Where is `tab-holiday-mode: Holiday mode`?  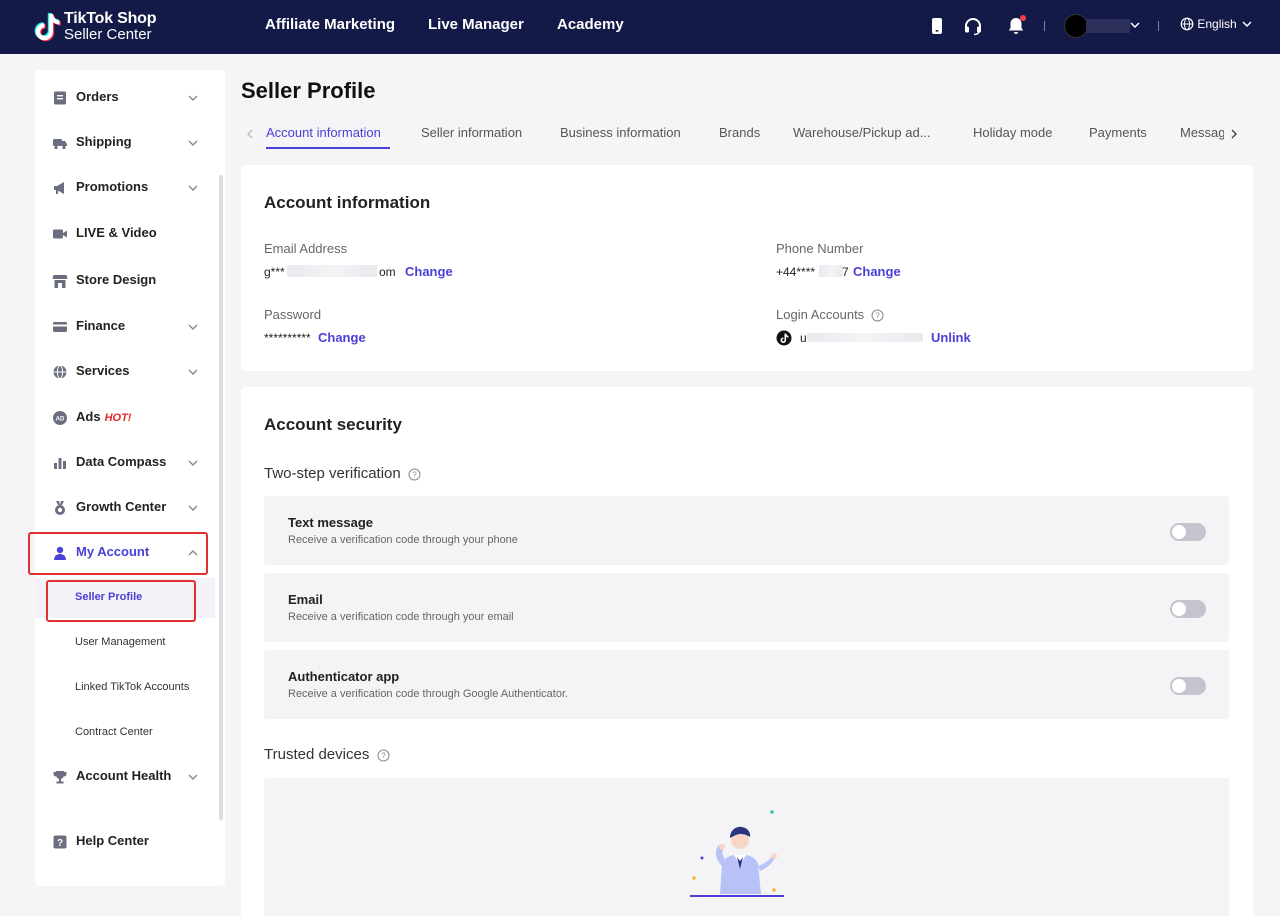 tab-holiday-mode: Holiday mode is located at coordinates (1013, 132).